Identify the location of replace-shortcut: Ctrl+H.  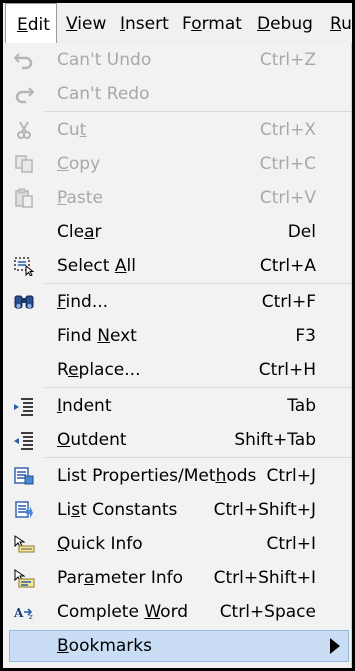
(287, 370).